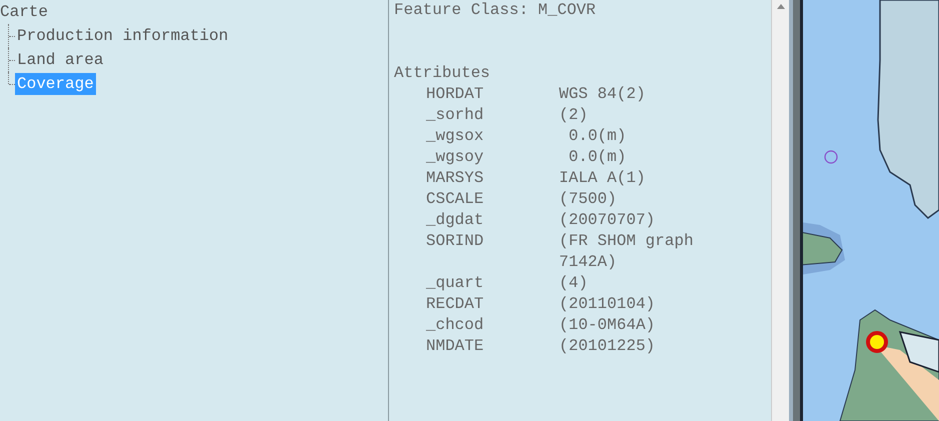 This screenshot has height=421, width=939. Describe the element at coordinates (455, 241) in the screenshot. I see `attribute-name: SORIND` at that location.